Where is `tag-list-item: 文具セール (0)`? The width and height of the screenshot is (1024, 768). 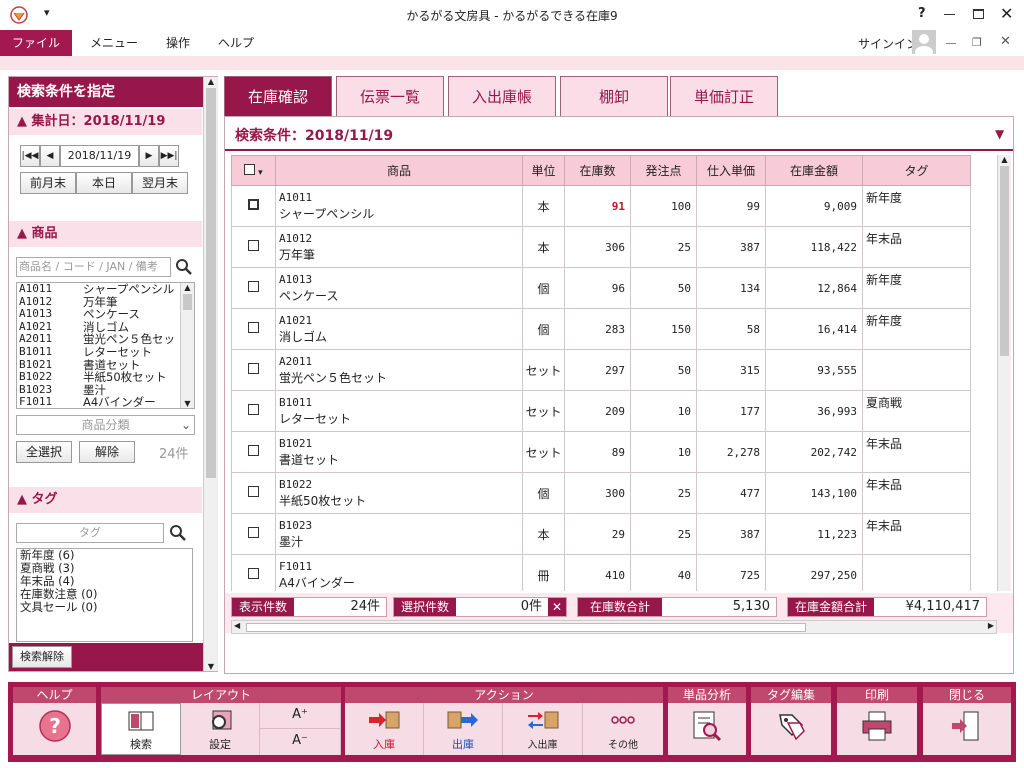
tag-list-item: 文具セール (0) is located at coordinates (104, 607).